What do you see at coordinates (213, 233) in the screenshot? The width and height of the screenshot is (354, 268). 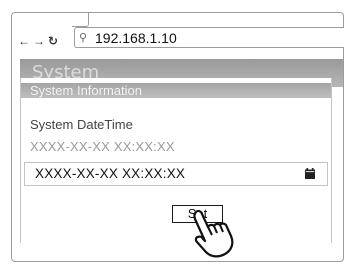 I see `pointing-hand-icon` at bounding box center [213, 233].